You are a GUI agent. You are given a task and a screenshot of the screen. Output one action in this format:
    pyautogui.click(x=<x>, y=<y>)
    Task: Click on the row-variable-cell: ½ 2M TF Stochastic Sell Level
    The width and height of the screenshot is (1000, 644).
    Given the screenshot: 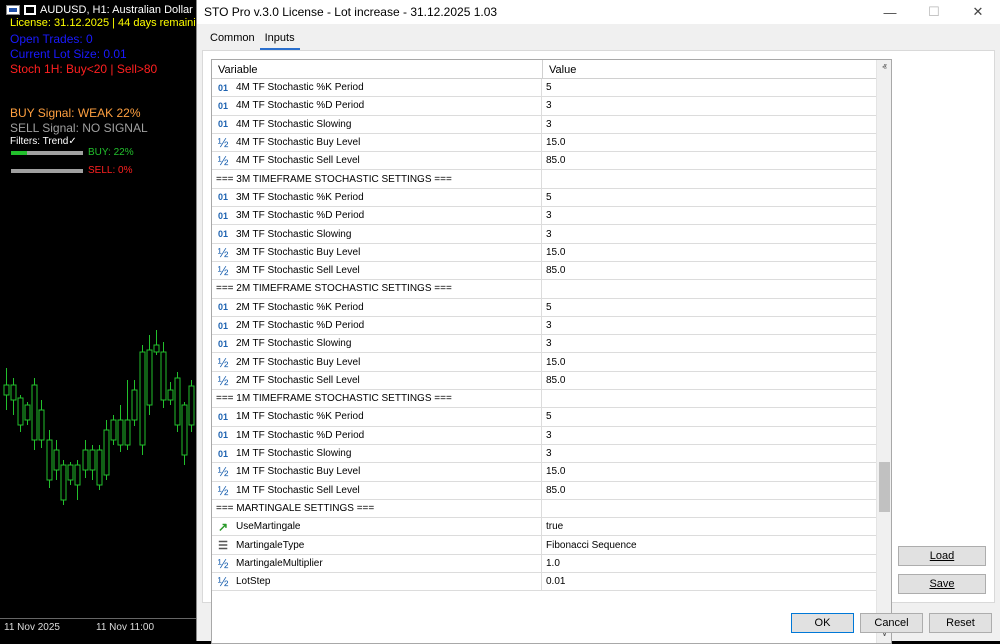 What is the action you would take?
    pyautogui.click(x=377, y=380)
    